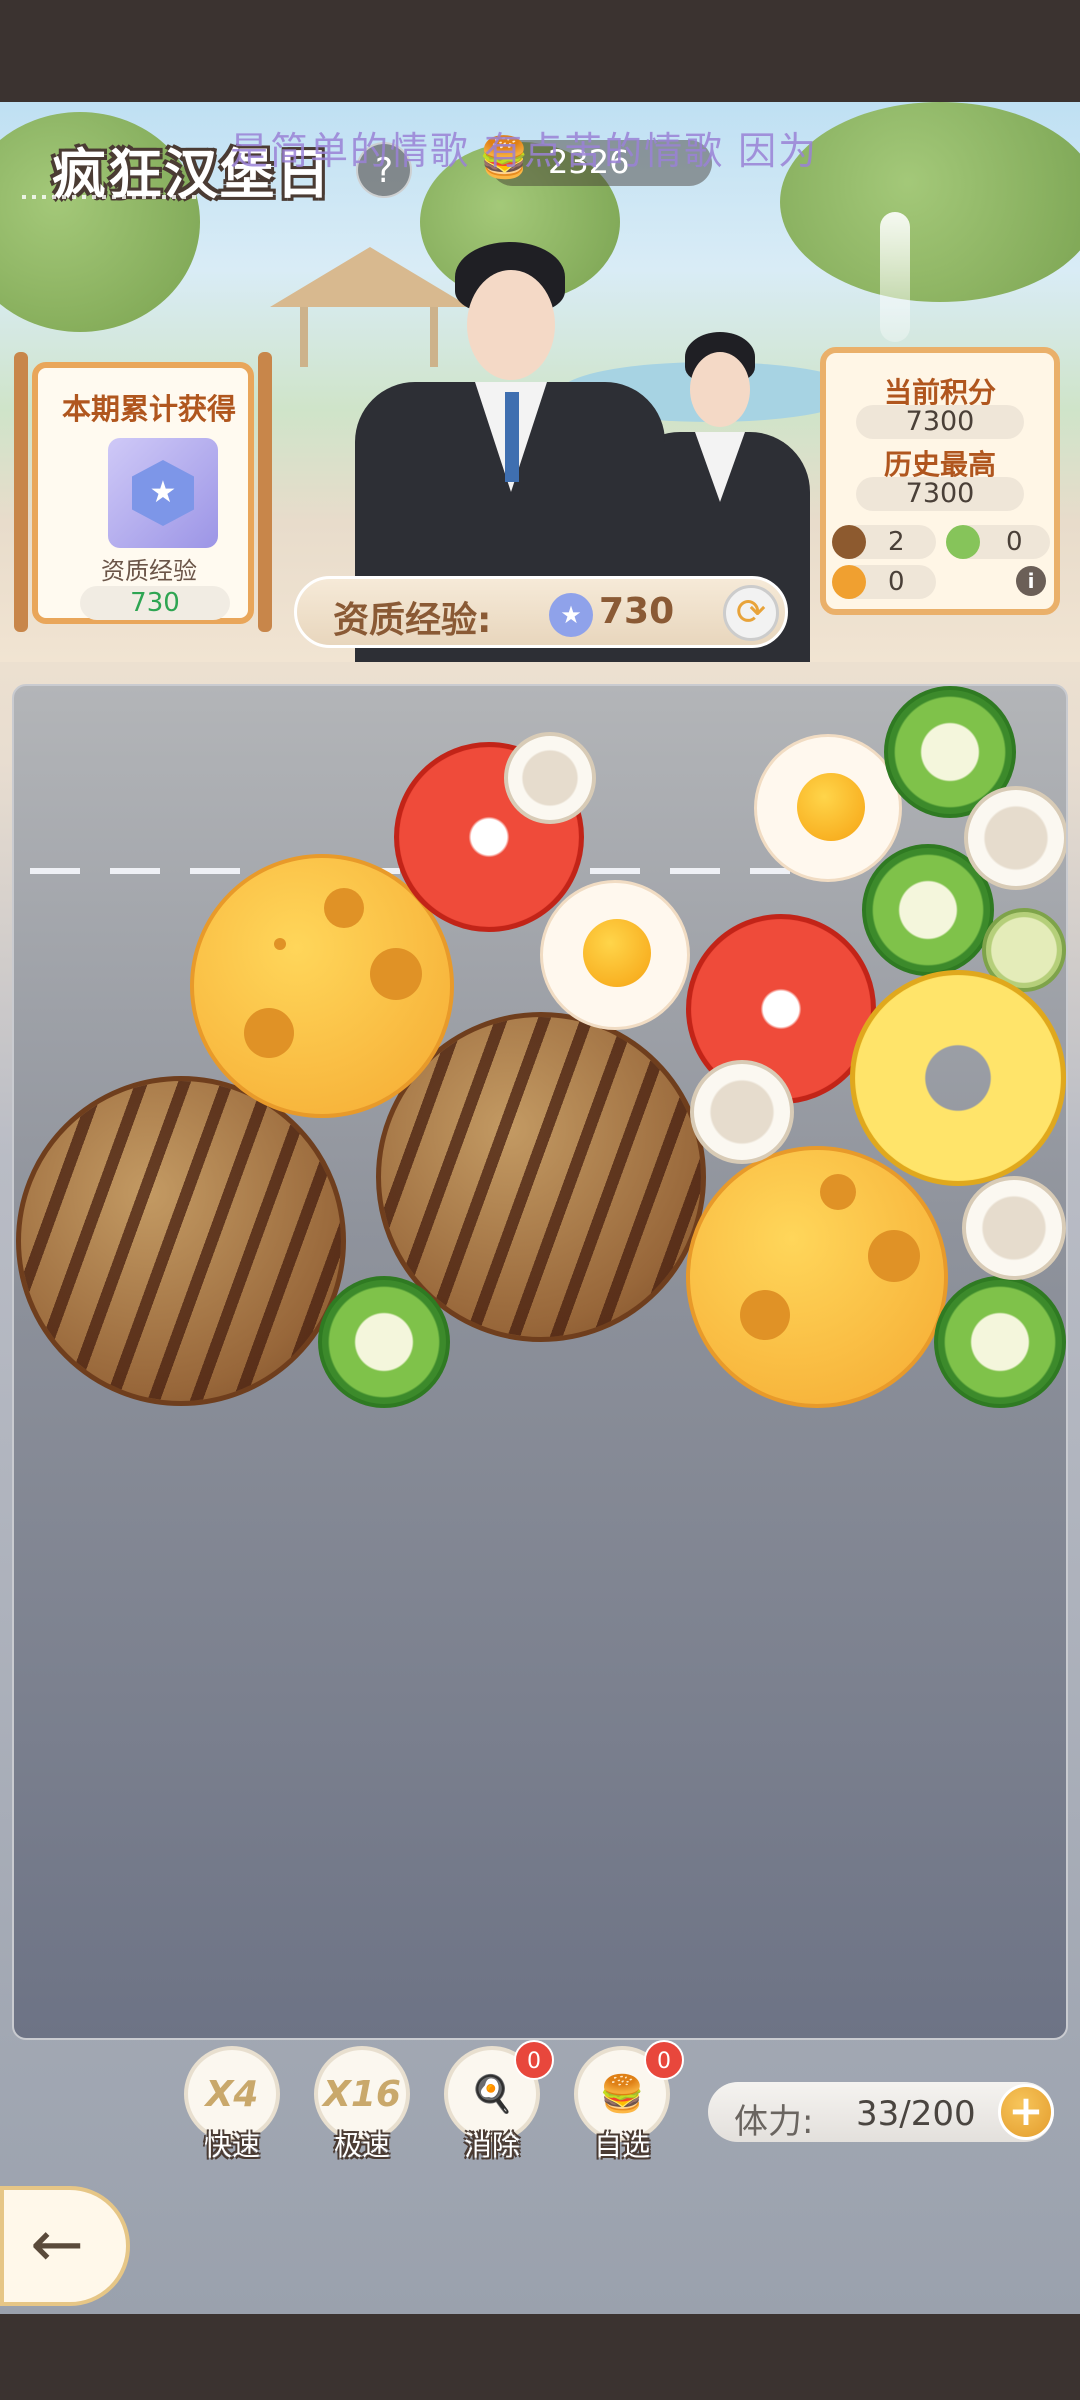 The height and width of the screenshot is (2400, 1080). What do you see at coordinates (155, 603) in the screenshot?
I see `period-reward-value: 730` at bounding box center [155, 603].